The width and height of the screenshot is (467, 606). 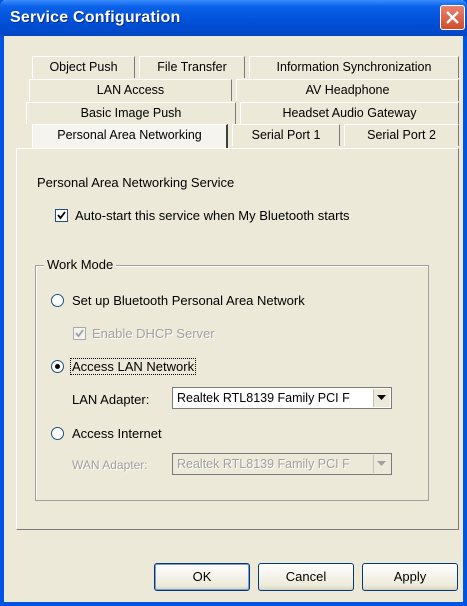 I want to click on dhcp-checkbox, so click(x=79, y=333).